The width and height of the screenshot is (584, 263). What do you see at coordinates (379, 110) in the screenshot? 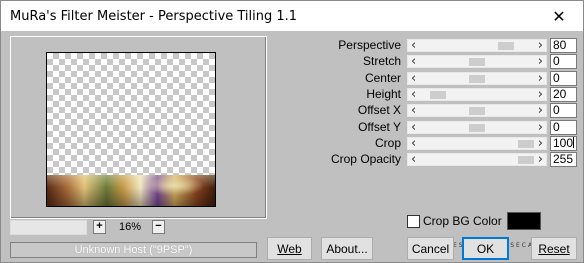
I see `slider-label-offset-x: Offset X` at bounding box center [379, 110].